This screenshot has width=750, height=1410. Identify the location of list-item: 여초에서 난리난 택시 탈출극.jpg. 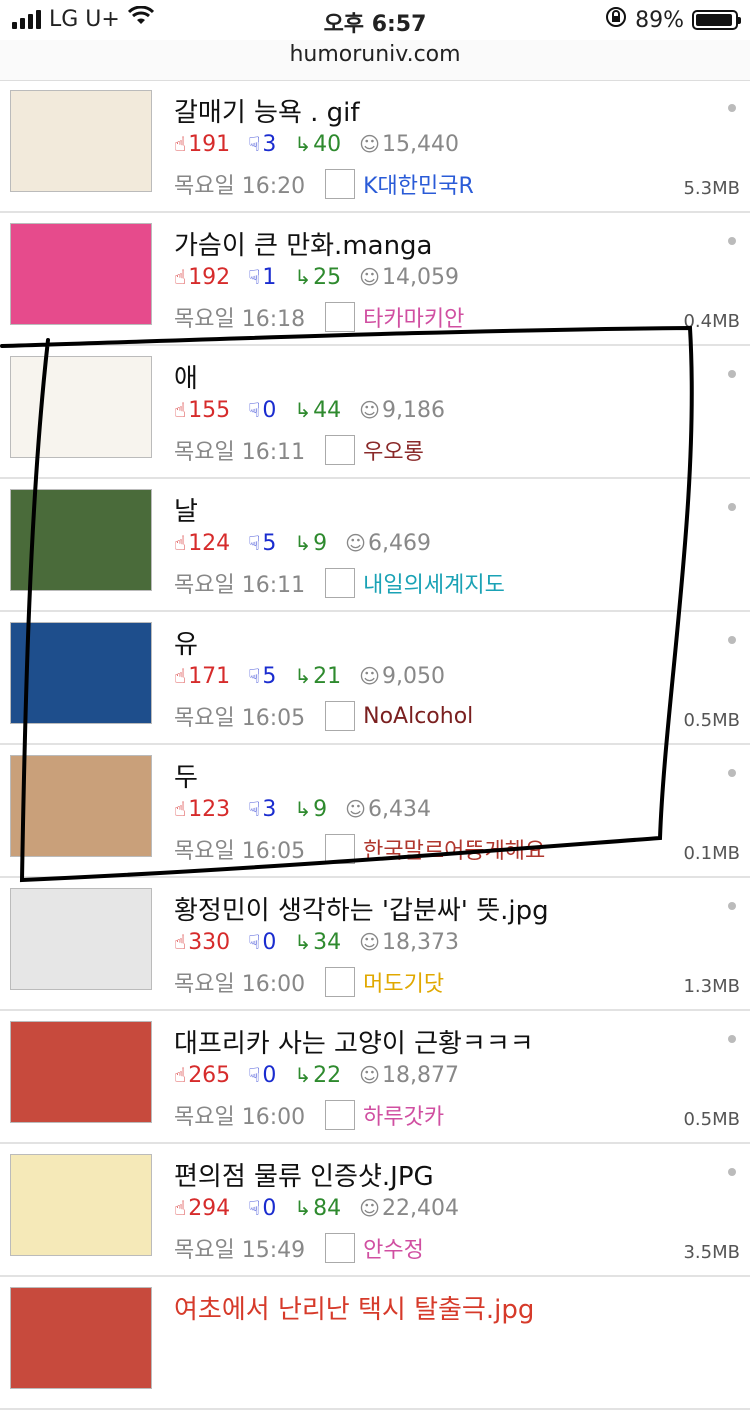
(375, 1343).